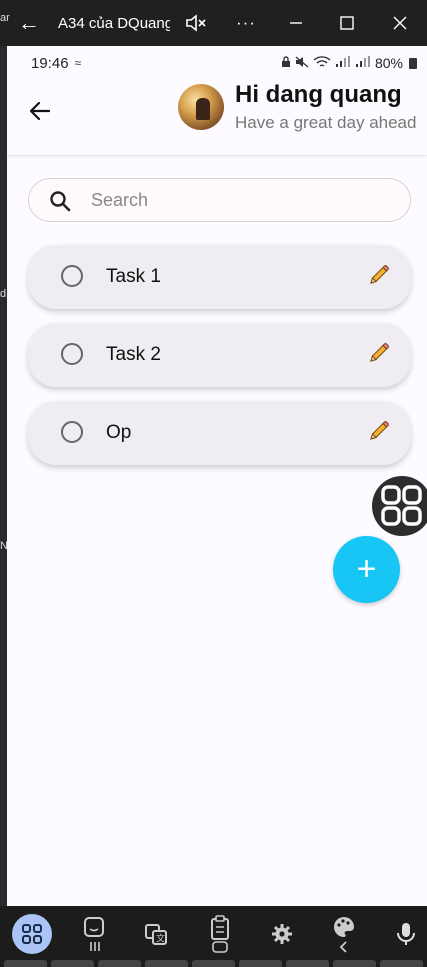 This screenshot has height=967, width=427. Describe the element at coordinates (241, 200) in the screenshot. I see `search-input` at that location.